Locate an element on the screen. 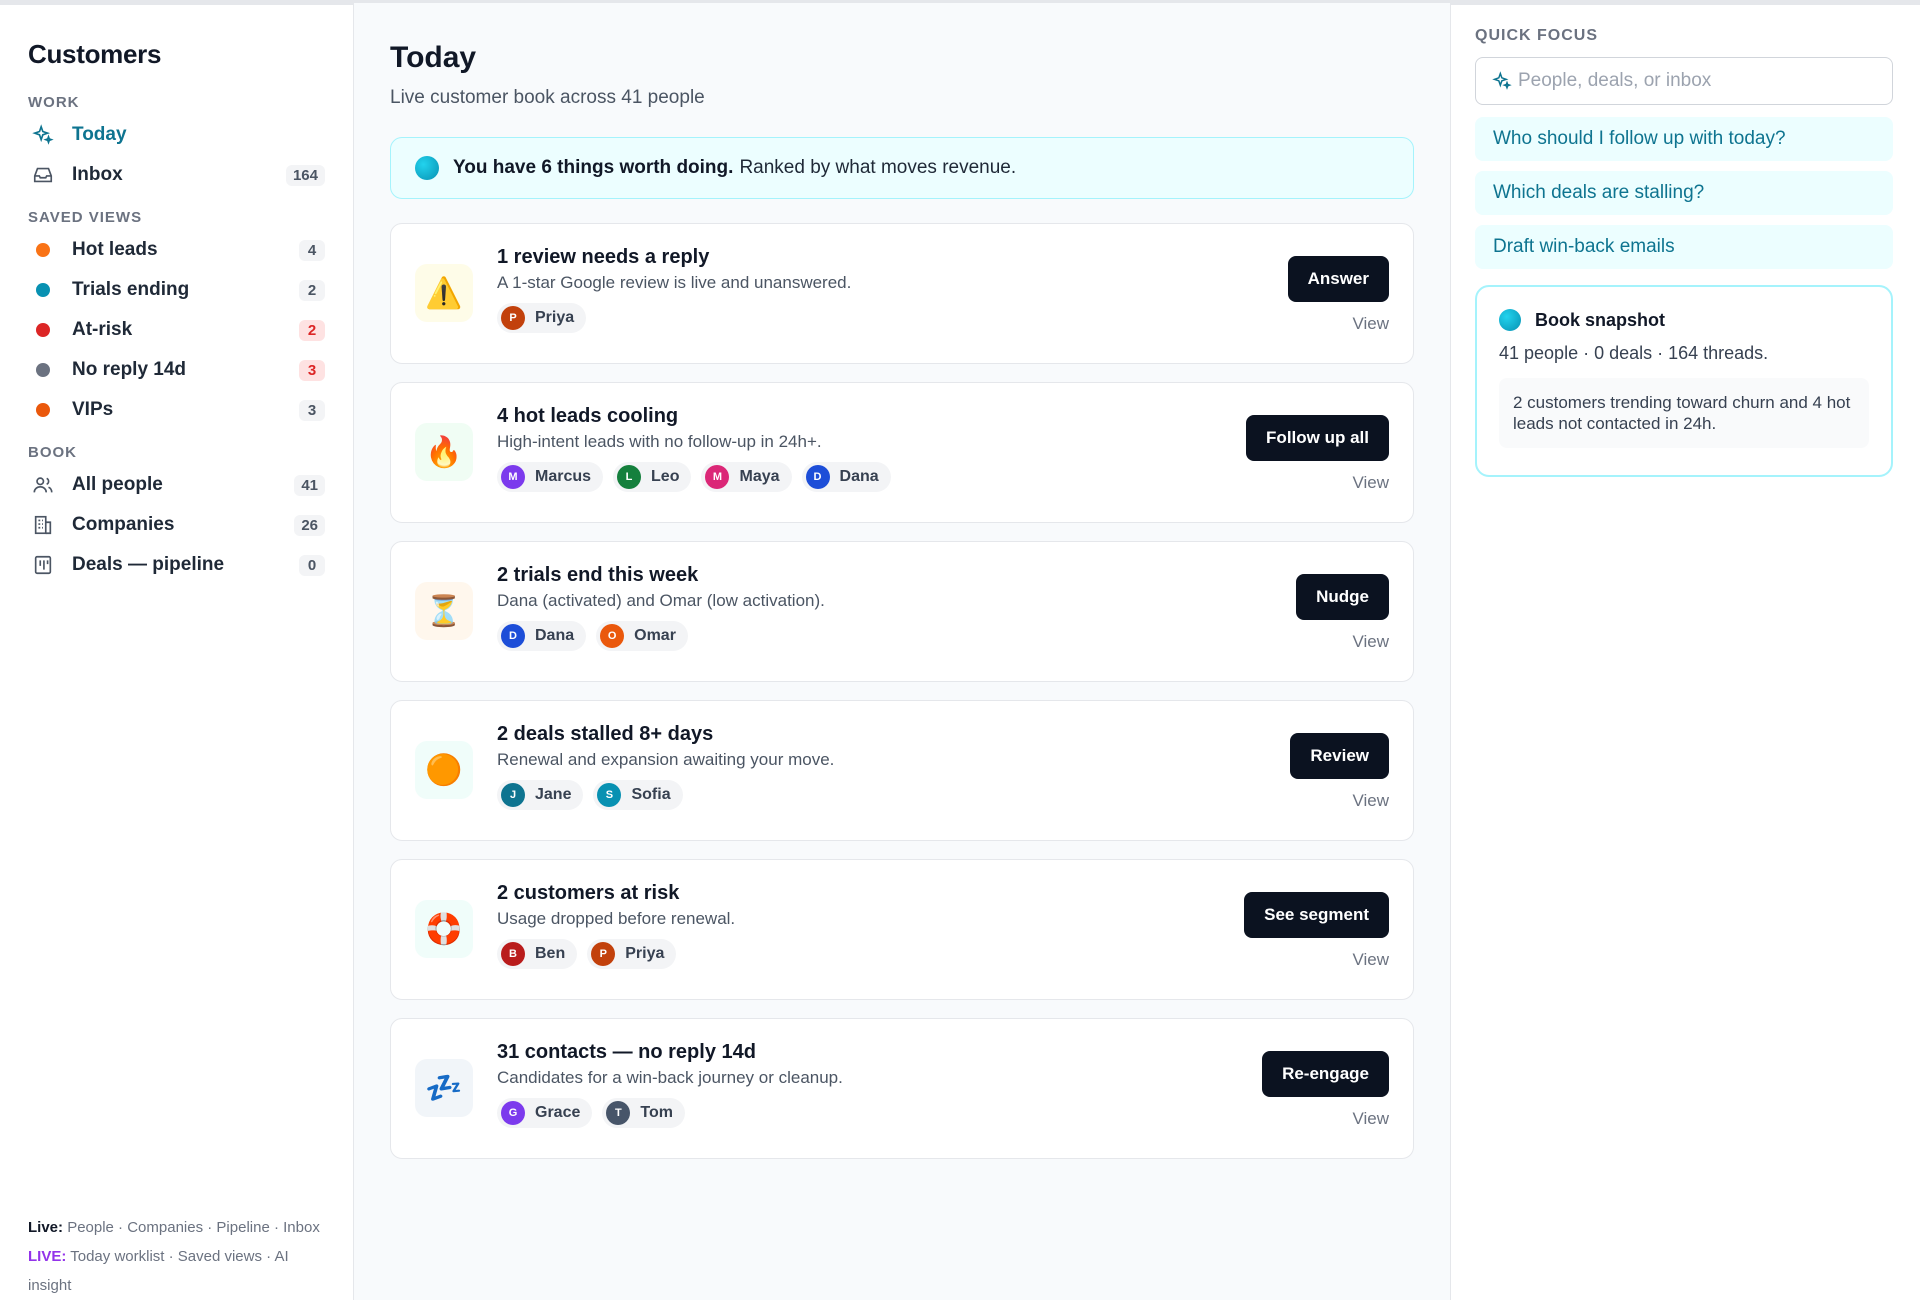 The image size is (1920, 1300). nav-item-saved-view: Trials ending 2 is located at coordinates (176, 290).